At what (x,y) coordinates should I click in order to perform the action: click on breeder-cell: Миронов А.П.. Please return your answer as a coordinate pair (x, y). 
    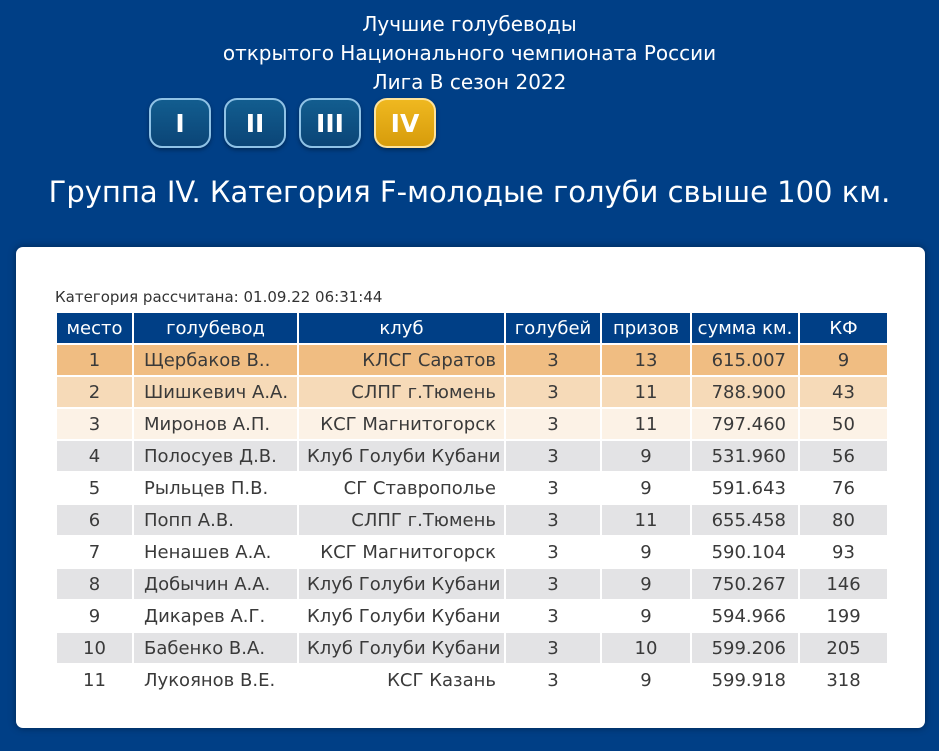
    Looking at the image, I should click on (215, 424).